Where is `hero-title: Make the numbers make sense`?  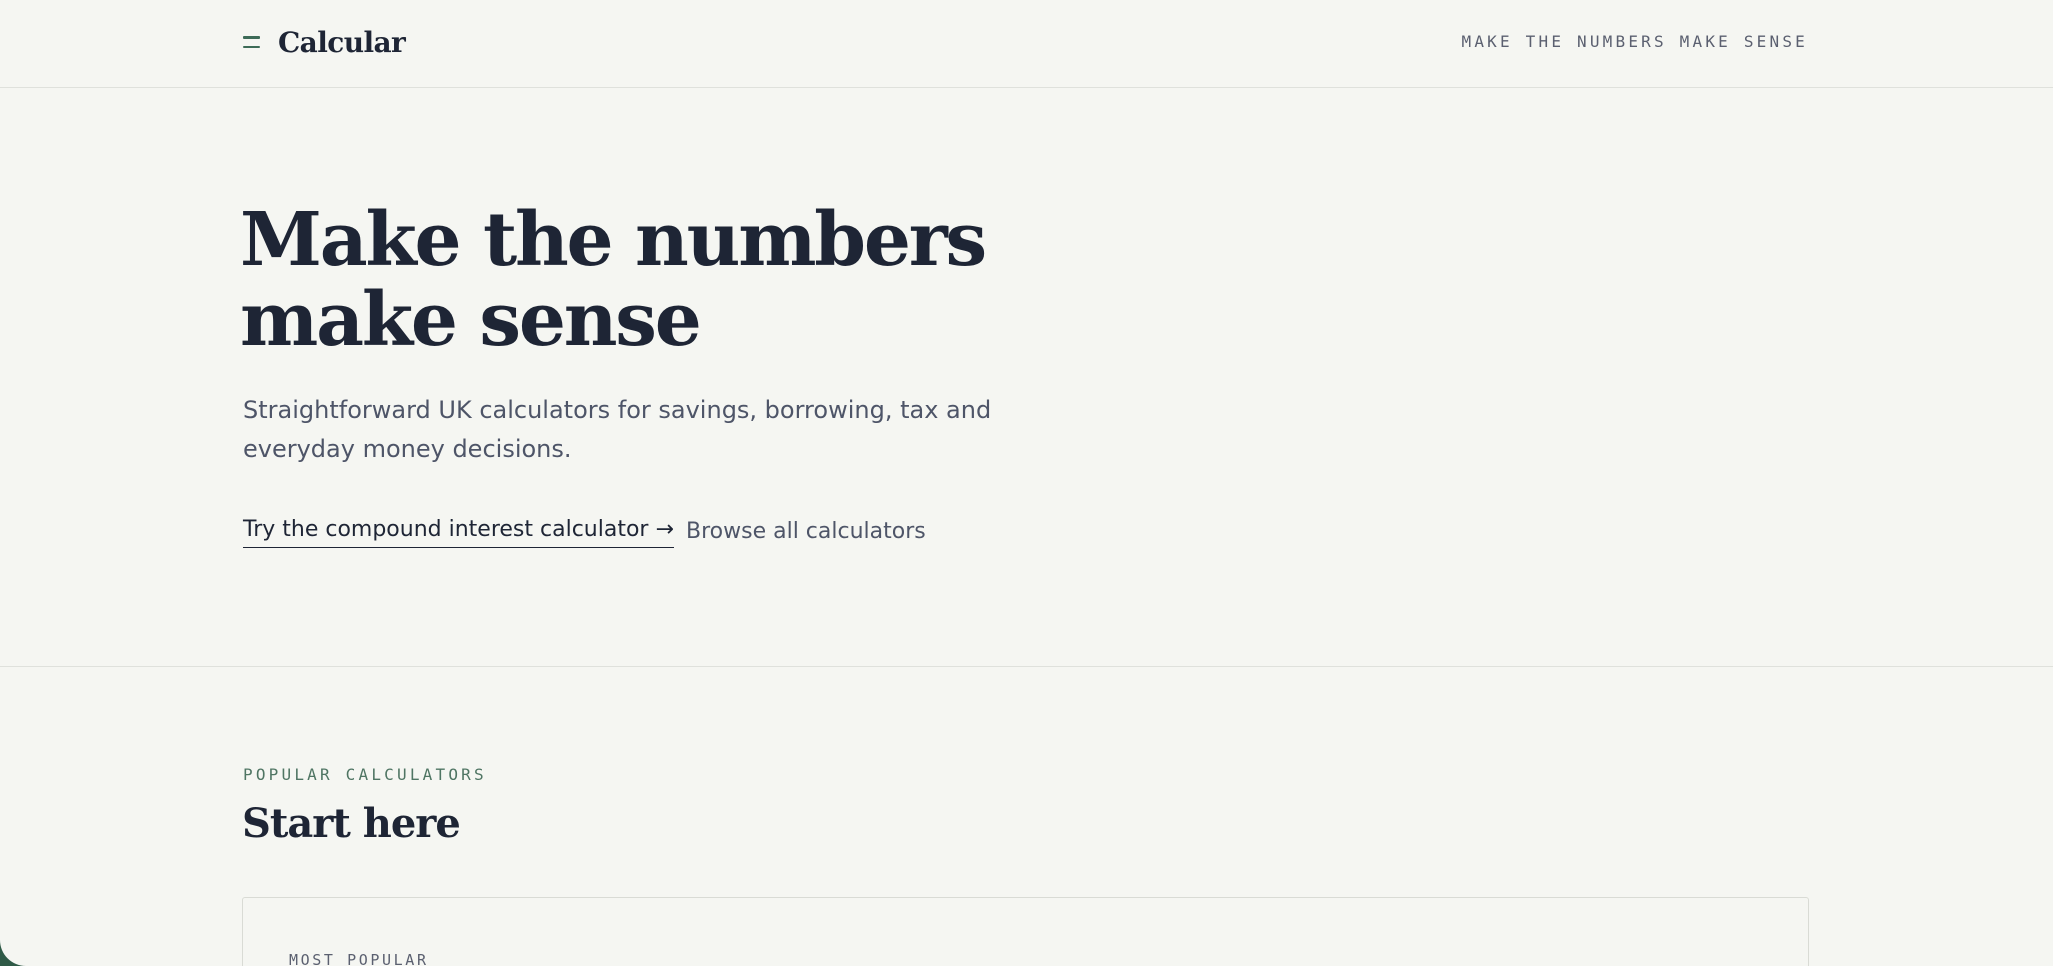 hero-title: Make the numbers make sense is located at coordinates (613, 280).